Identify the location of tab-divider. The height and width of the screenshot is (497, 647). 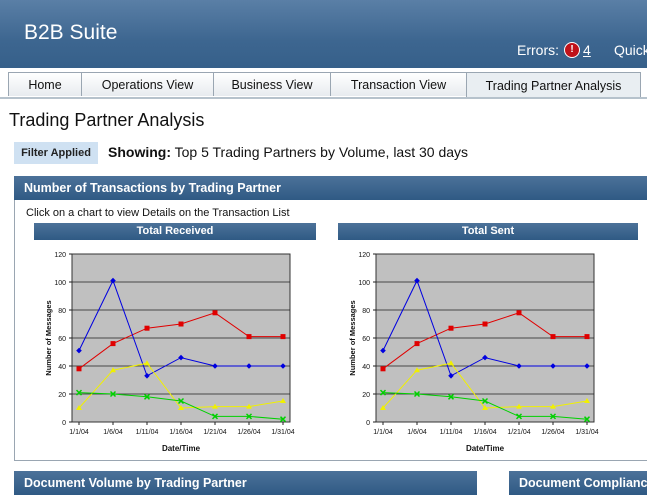
(323, 98).